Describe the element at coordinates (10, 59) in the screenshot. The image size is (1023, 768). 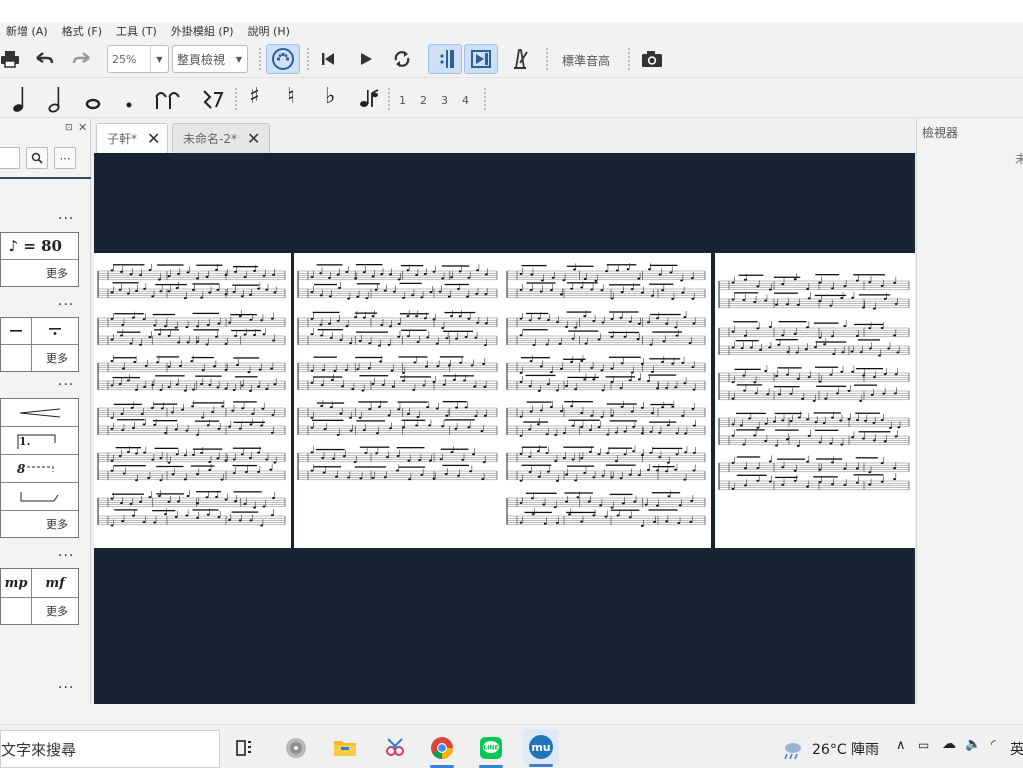
I see `print-icon` at that location.